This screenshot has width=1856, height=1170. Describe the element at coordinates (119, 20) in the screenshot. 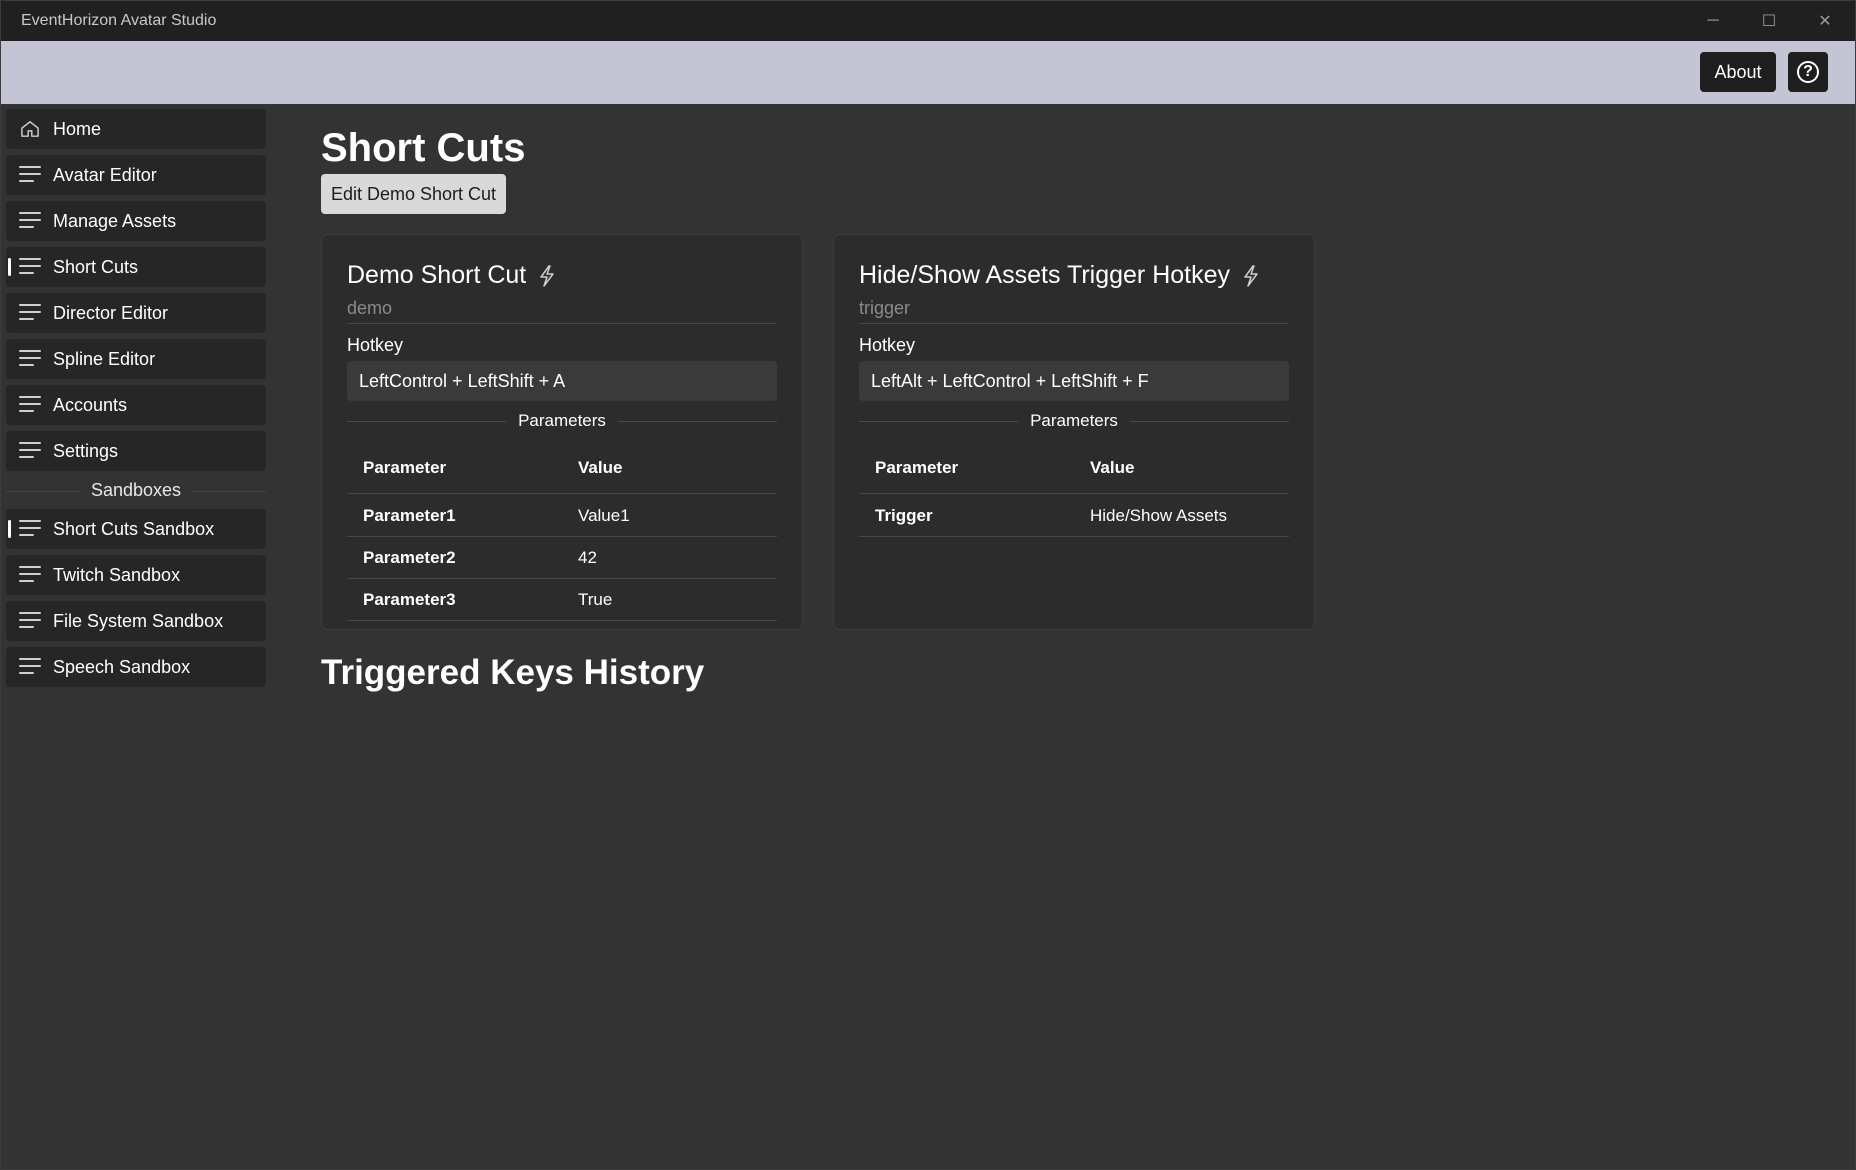

I see `window-title: EventHorizon Avatar Studio` at that location.